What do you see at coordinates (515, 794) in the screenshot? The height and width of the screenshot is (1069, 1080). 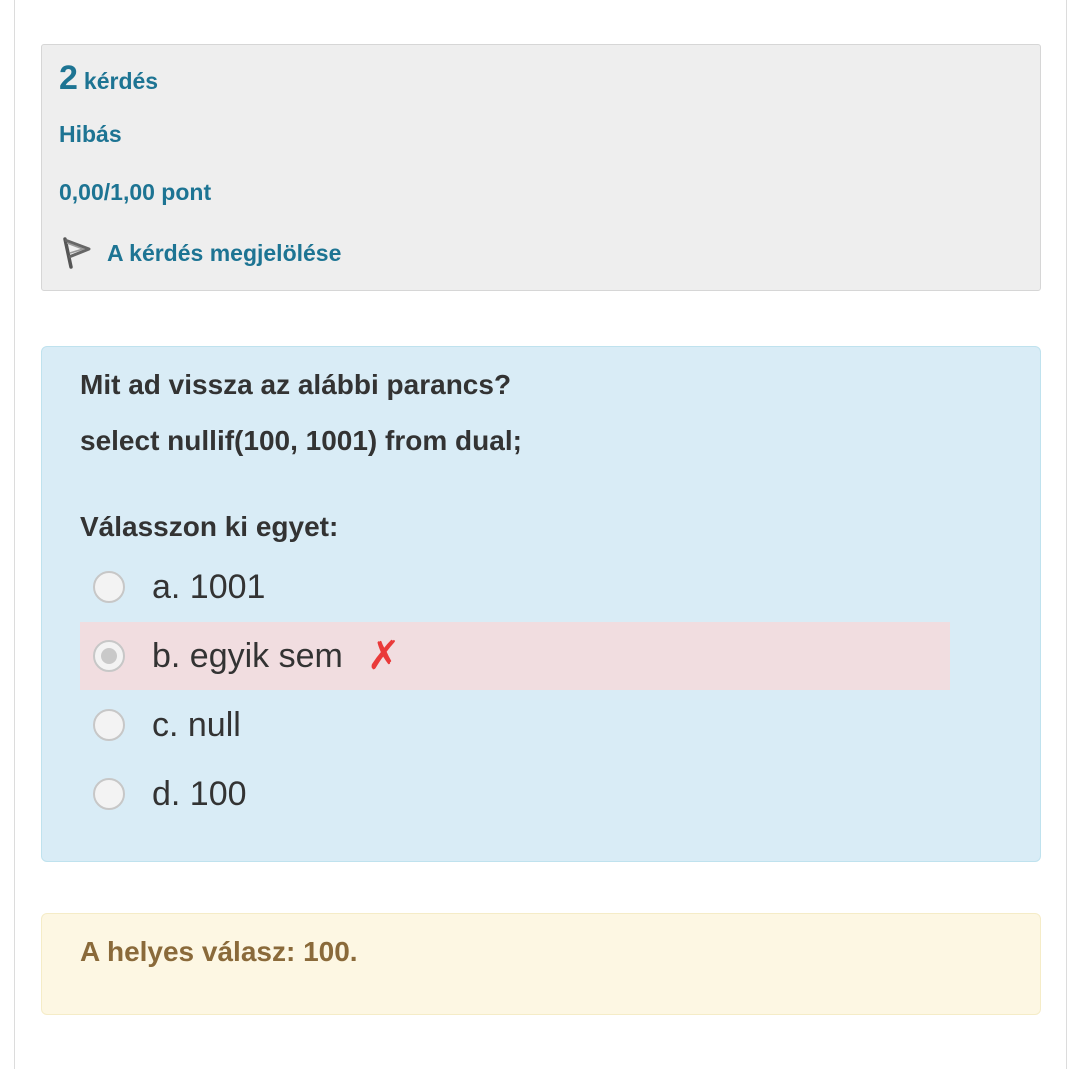 I see `answer-option-d: d. 100` at bounding box center [515, 794].